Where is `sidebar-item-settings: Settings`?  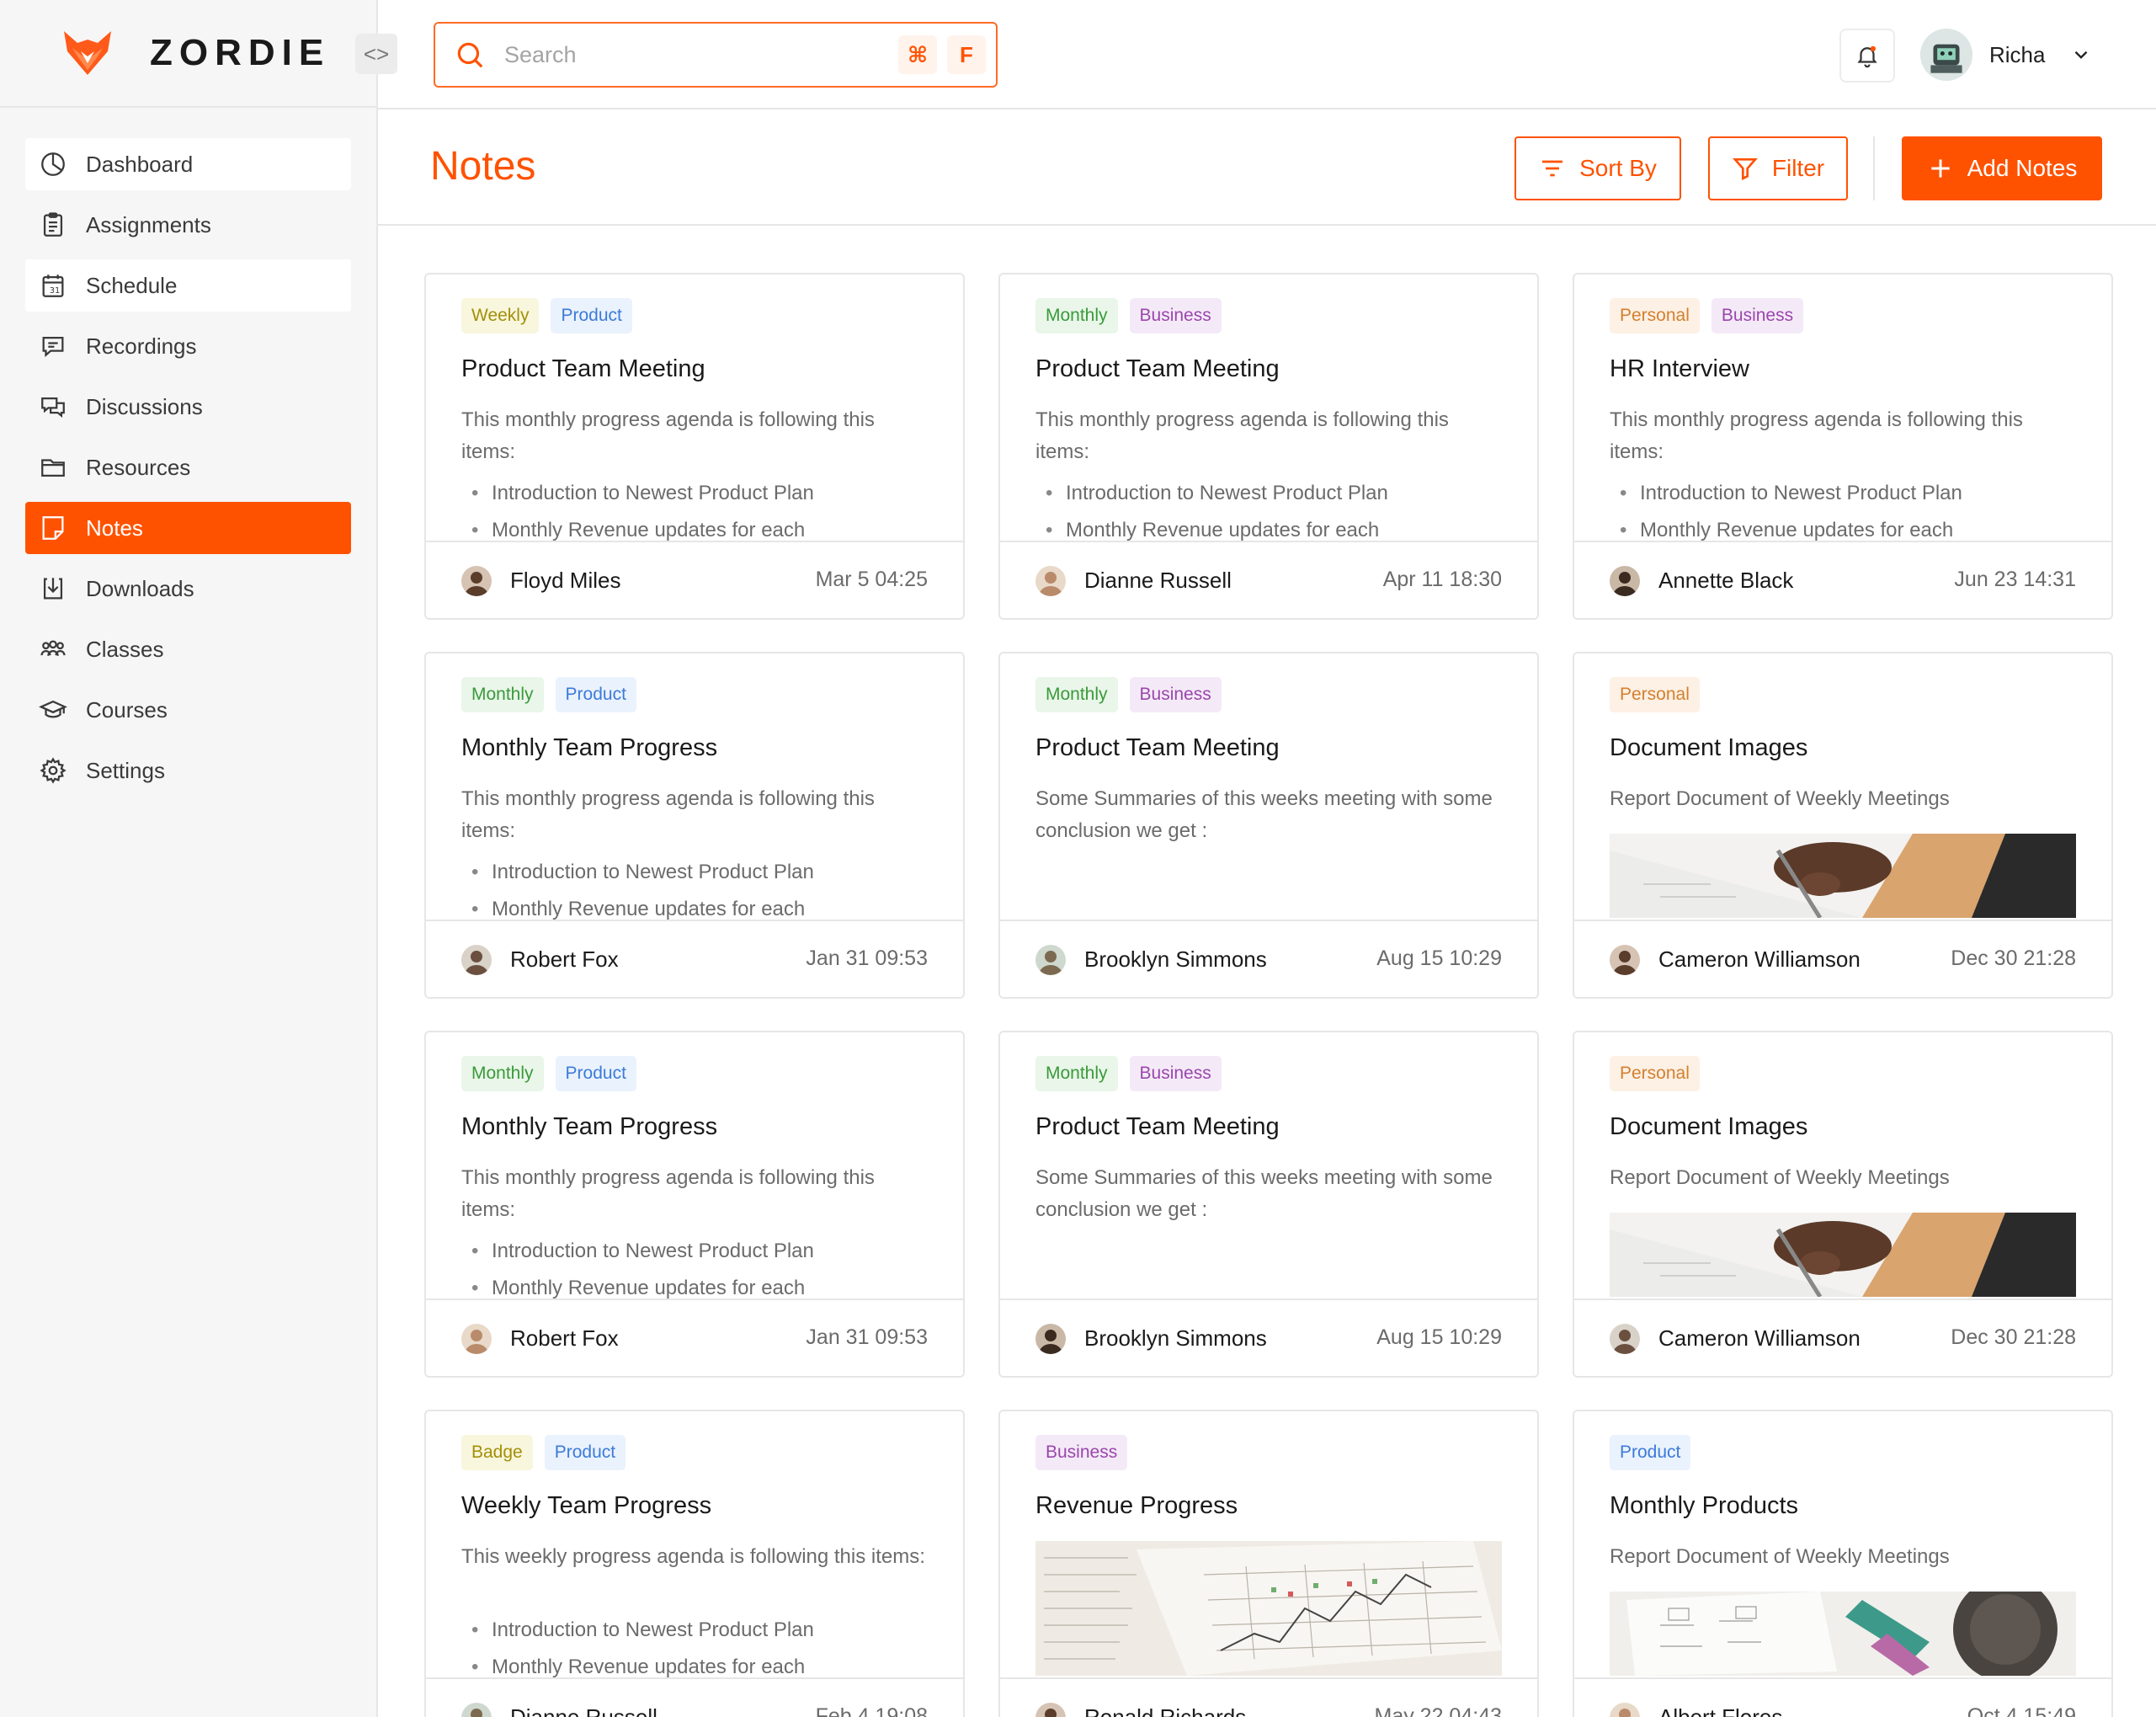
sidebar-item-settings: Settings is located at coordinates (188, 770).